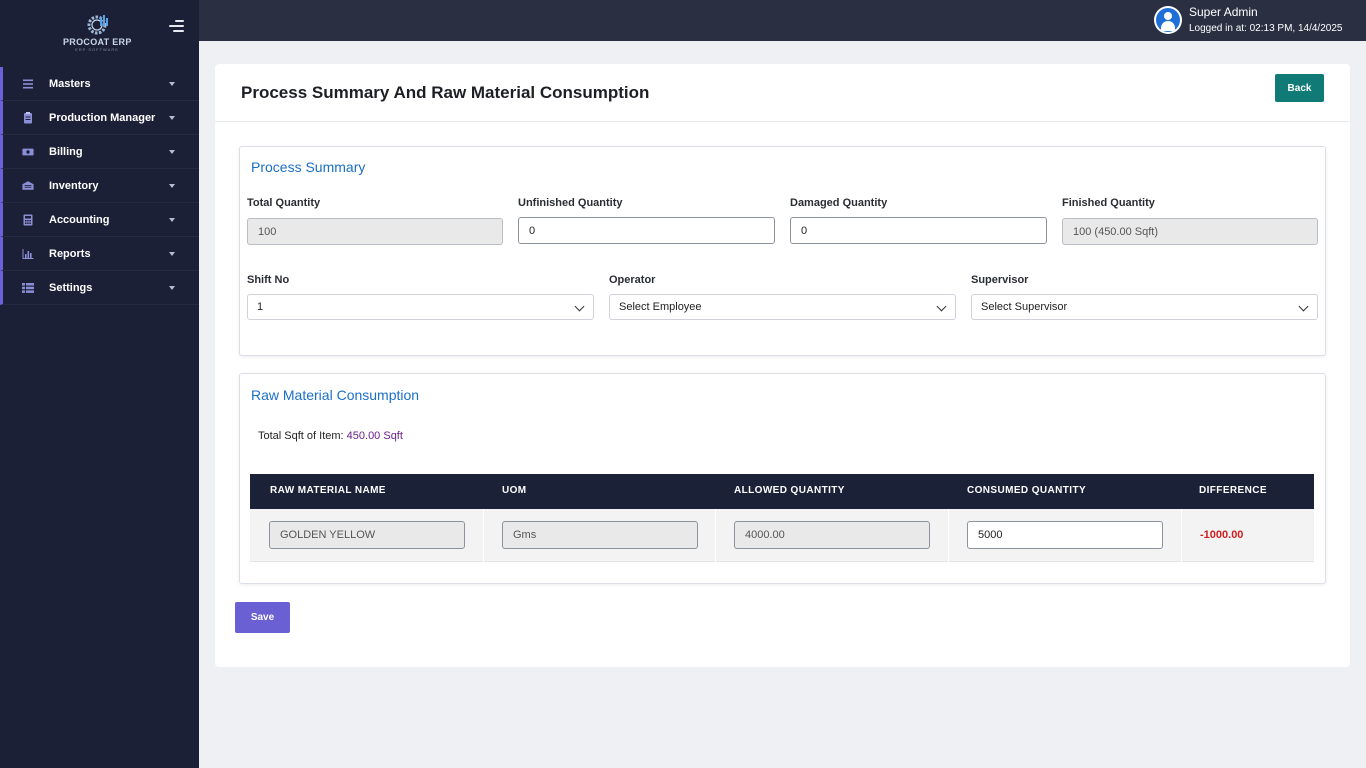 The height and width of the screenshot is (768, 1366). I want to click on back-button: Back, so click(1299, 88).